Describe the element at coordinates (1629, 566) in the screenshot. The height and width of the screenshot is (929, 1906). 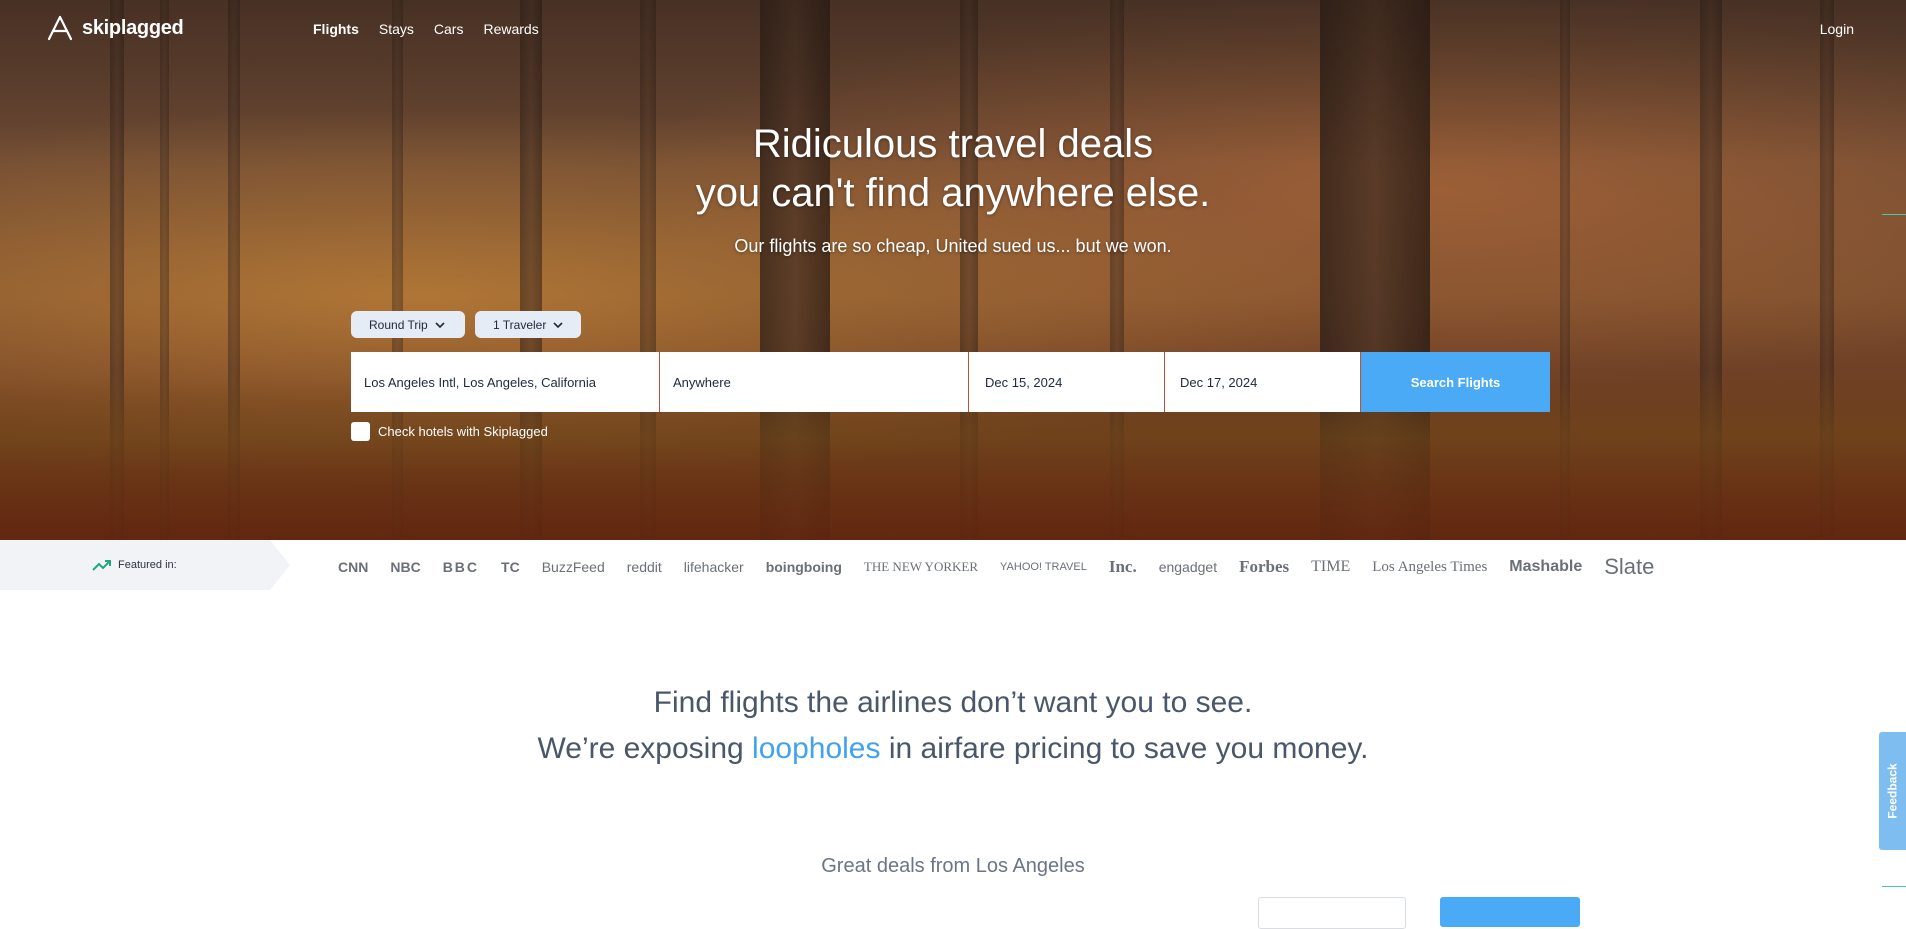
I see `press-logo-slate: Slate` at that location.